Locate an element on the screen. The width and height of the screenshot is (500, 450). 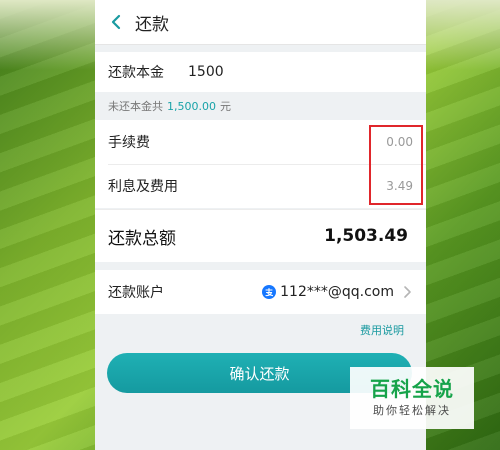
handling-fee-label: 手续费 is located at coordinates (129, 143).